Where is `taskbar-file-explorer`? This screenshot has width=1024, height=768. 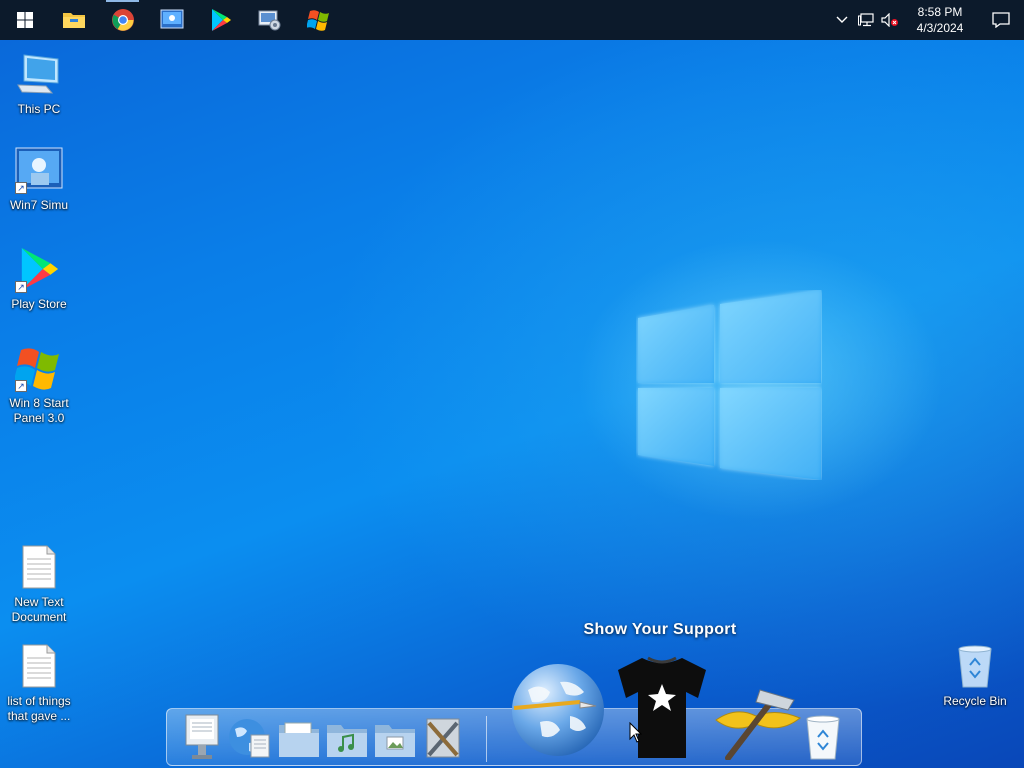 taskbar-file-explorer is located at coordinates (73, 20).